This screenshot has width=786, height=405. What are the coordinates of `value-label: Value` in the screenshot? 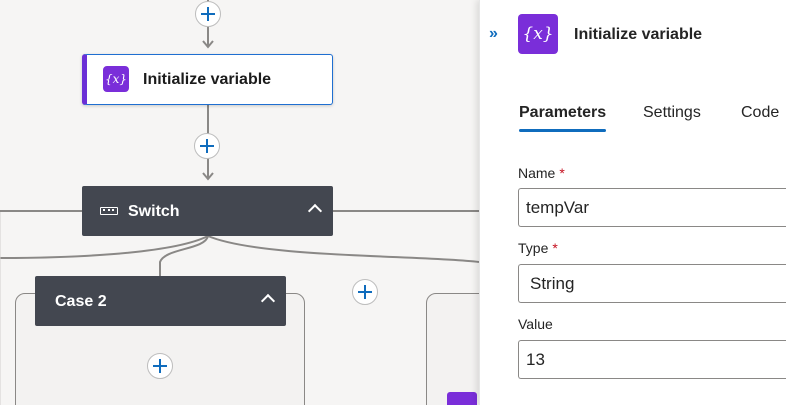 It's located at (535, 324).